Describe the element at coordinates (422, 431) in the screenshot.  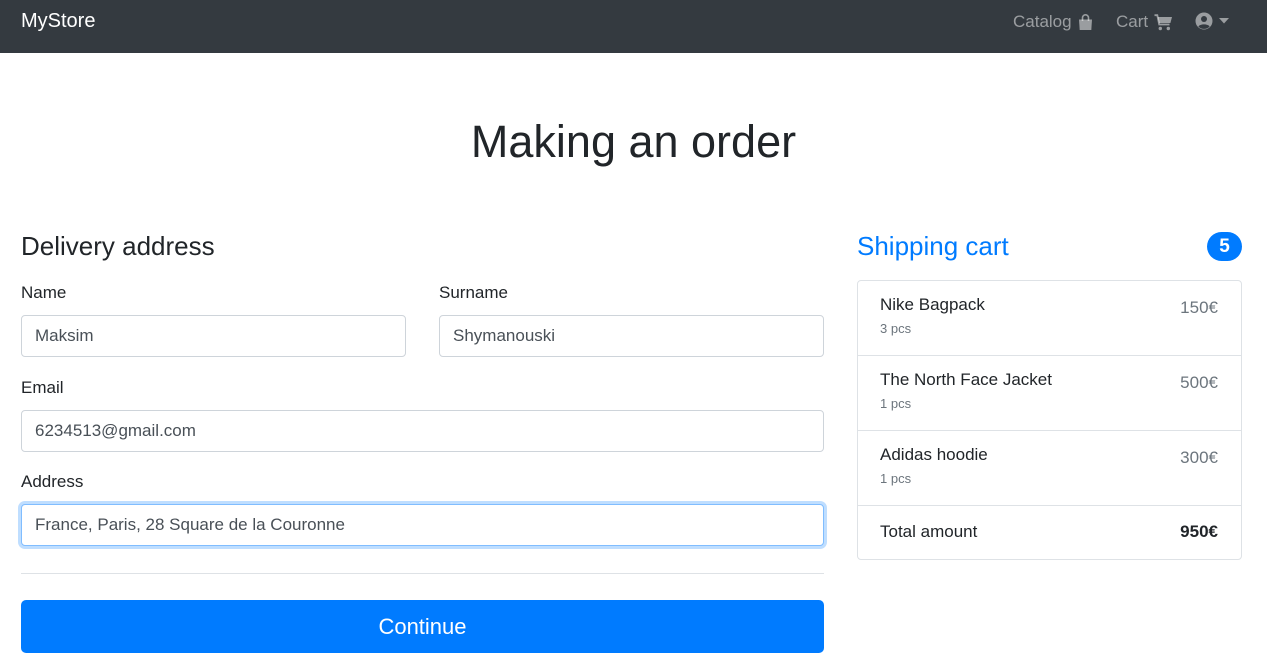
I see `email-input` at that location.